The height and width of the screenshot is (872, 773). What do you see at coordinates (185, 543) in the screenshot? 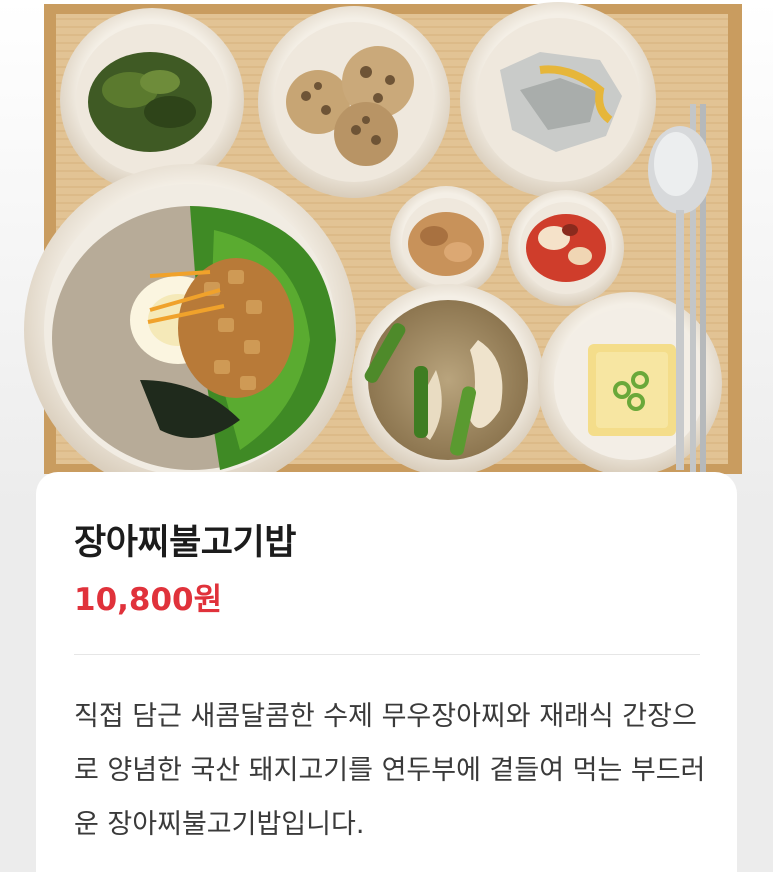
I see `product-title: 장아찌불고기밥` at bounding box center [185, 543].